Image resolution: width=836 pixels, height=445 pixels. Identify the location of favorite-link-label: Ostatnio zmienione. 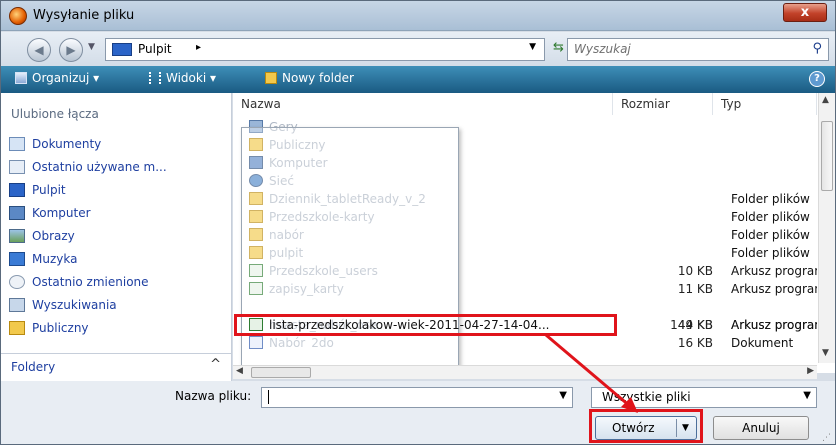
(90, 282).